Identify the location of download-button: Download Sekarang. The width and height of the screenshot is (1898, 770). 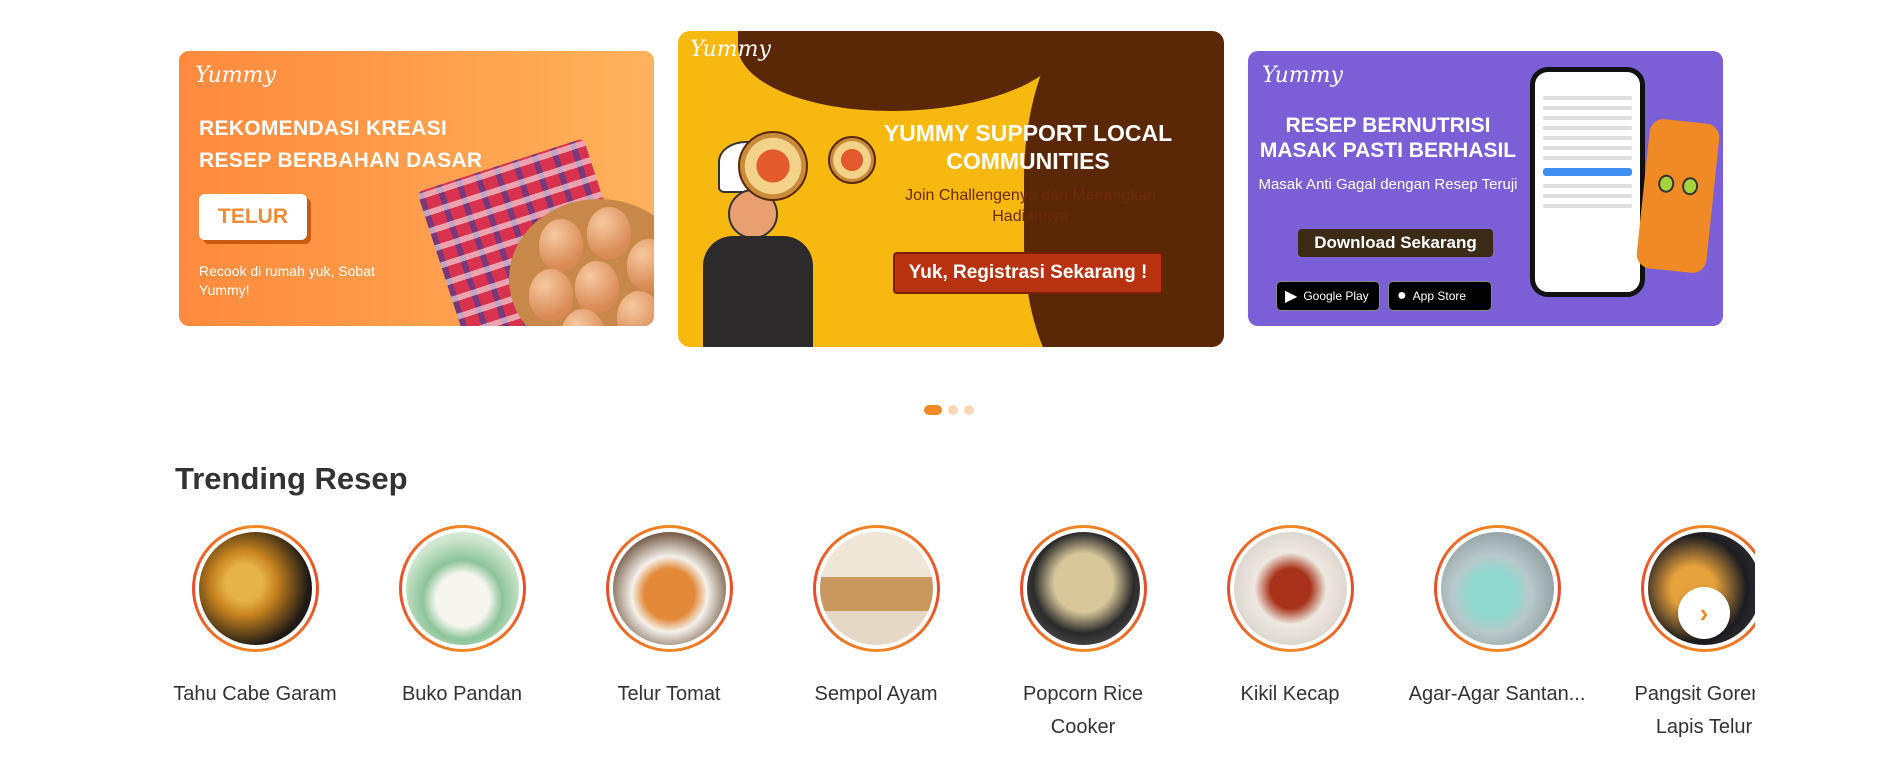
(1395, 243).